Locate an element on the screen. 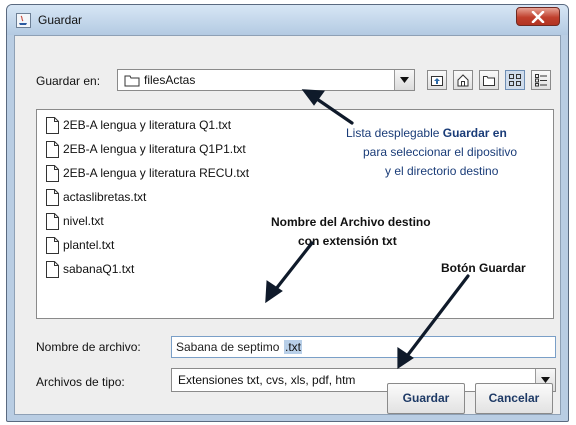  new-folder-icon is located at coordinates (489, 81).